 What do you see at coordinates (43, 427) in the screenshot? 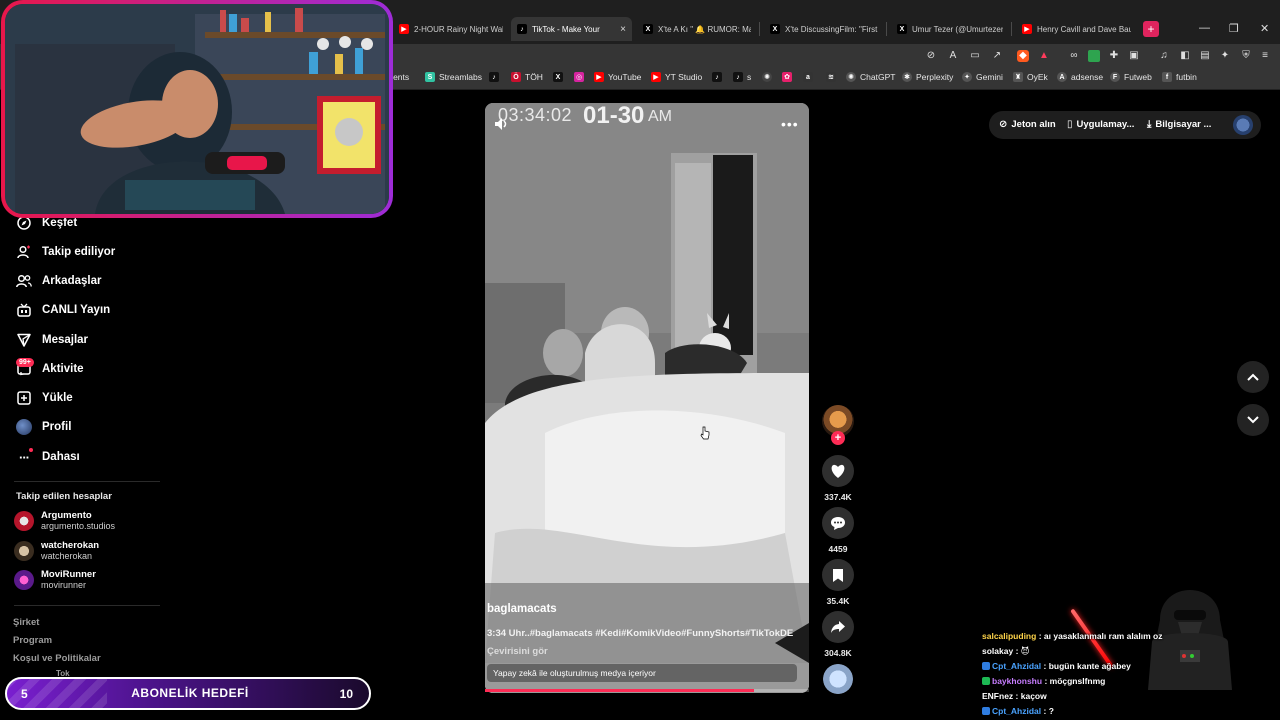
I see `nav-profile: Profil` at bounding box center [43, 427].